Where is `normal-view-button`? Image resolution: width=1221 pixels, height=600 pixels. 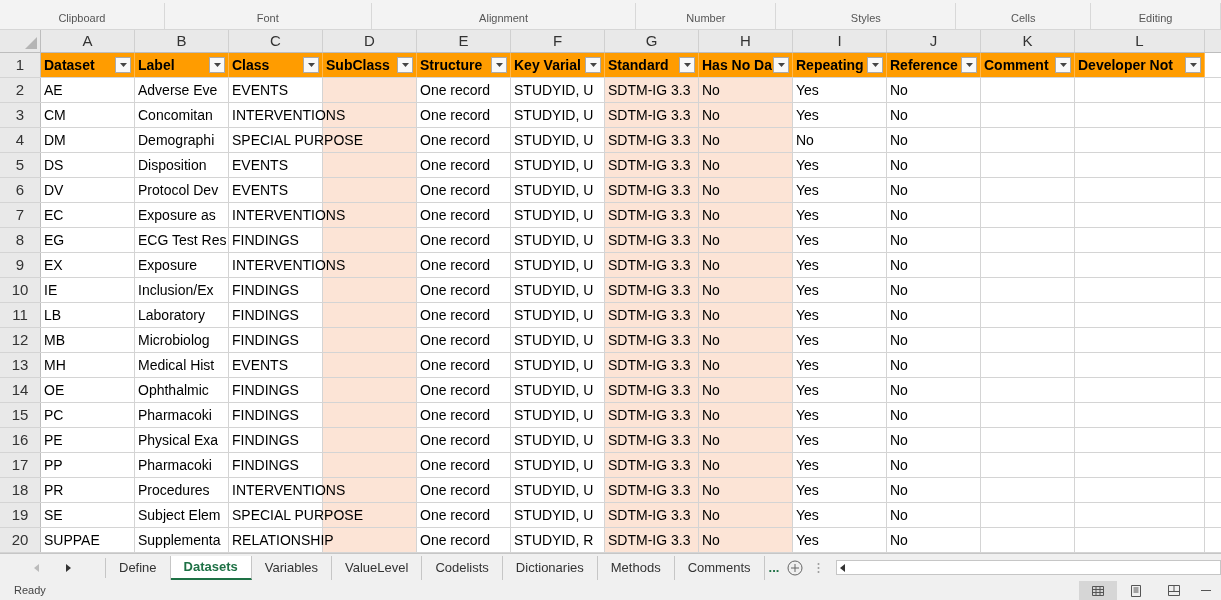
normal-view-button is located at coordinates (1098, 590).